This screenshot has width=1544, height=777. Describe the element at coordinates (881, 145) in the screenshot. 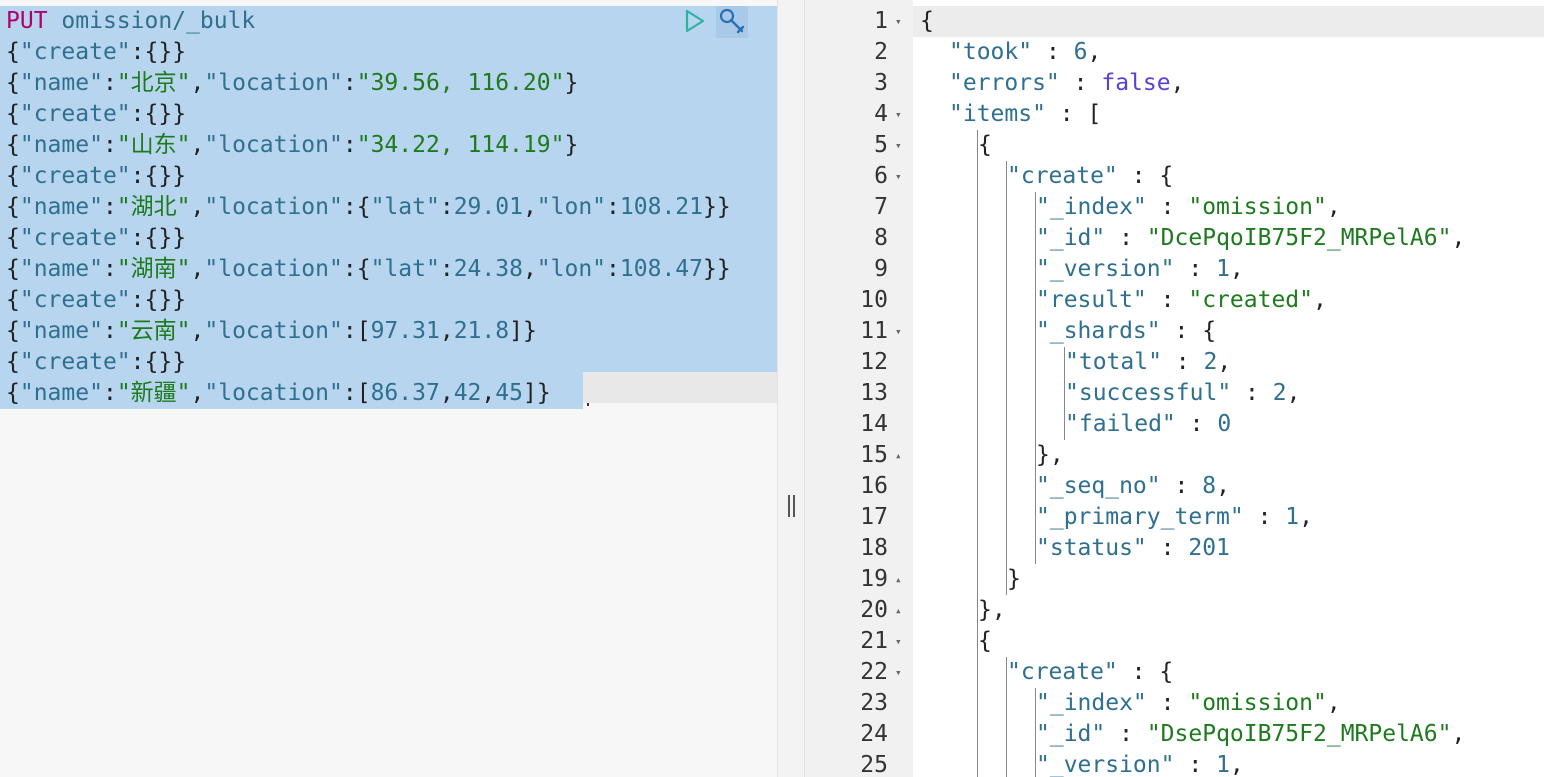

I see `line-number: 5` at that location.